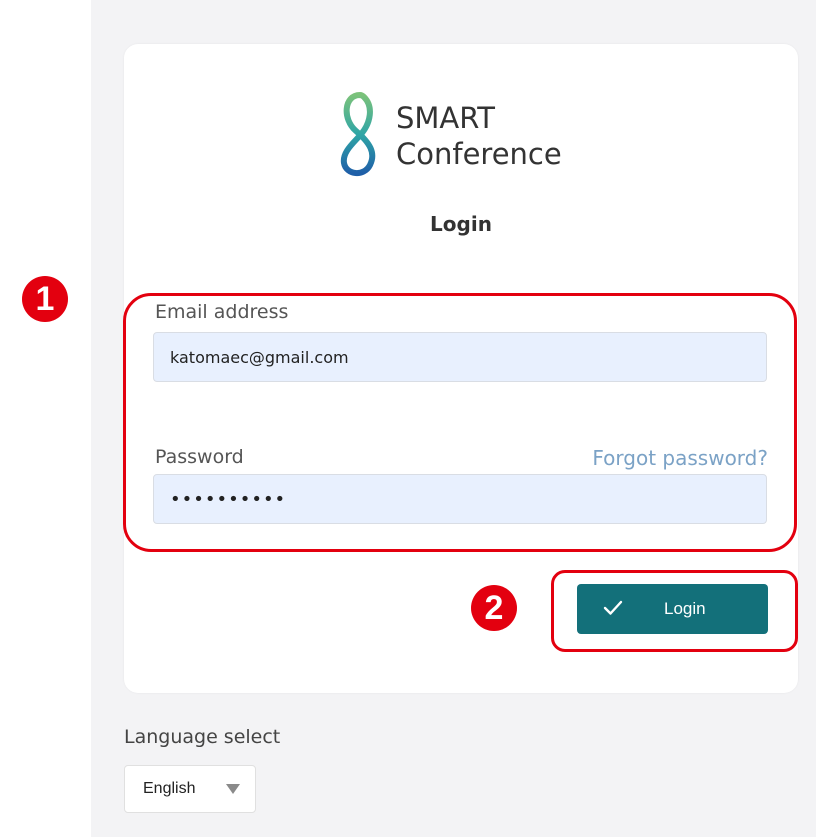  What do you see at coordinates (479, 154) in the screenshot?
I see `logo-line-2: Conference` at bounding box center [479, 154].